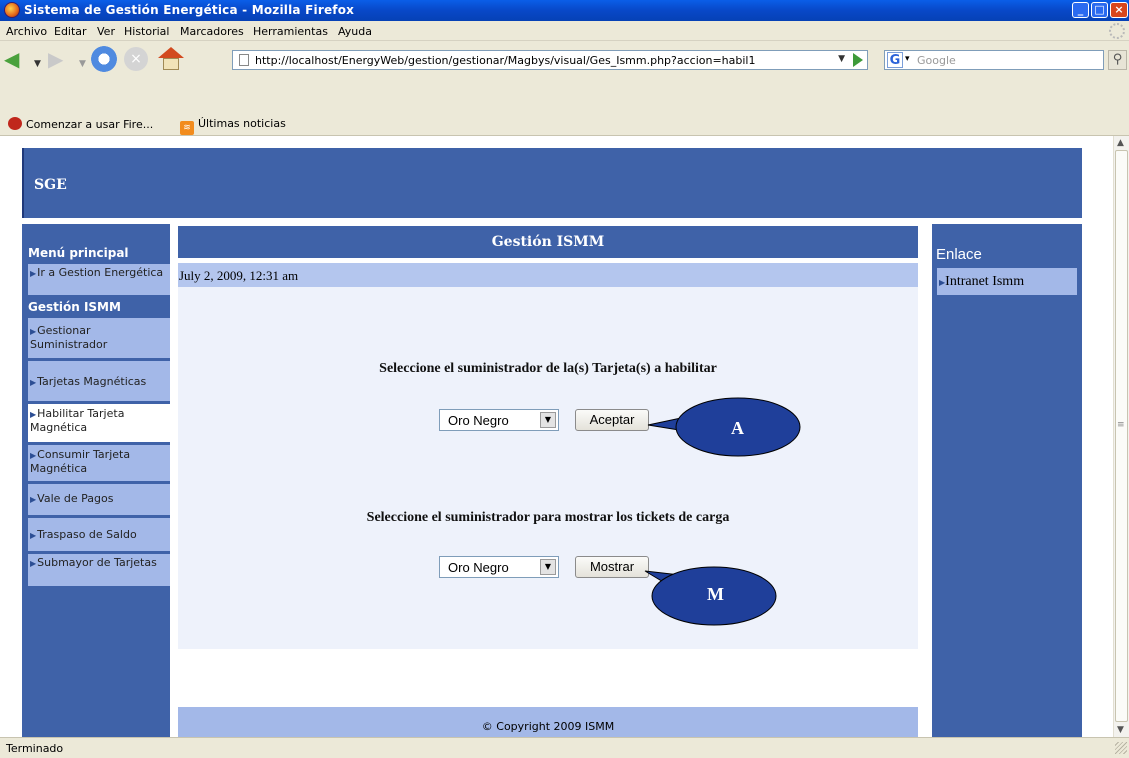 Image resolution: width=1129 pixels, height=758 pixels. Describe the element at coordinates (1080, 10) in the screenshot. I see `minimize-button: _` at that location.